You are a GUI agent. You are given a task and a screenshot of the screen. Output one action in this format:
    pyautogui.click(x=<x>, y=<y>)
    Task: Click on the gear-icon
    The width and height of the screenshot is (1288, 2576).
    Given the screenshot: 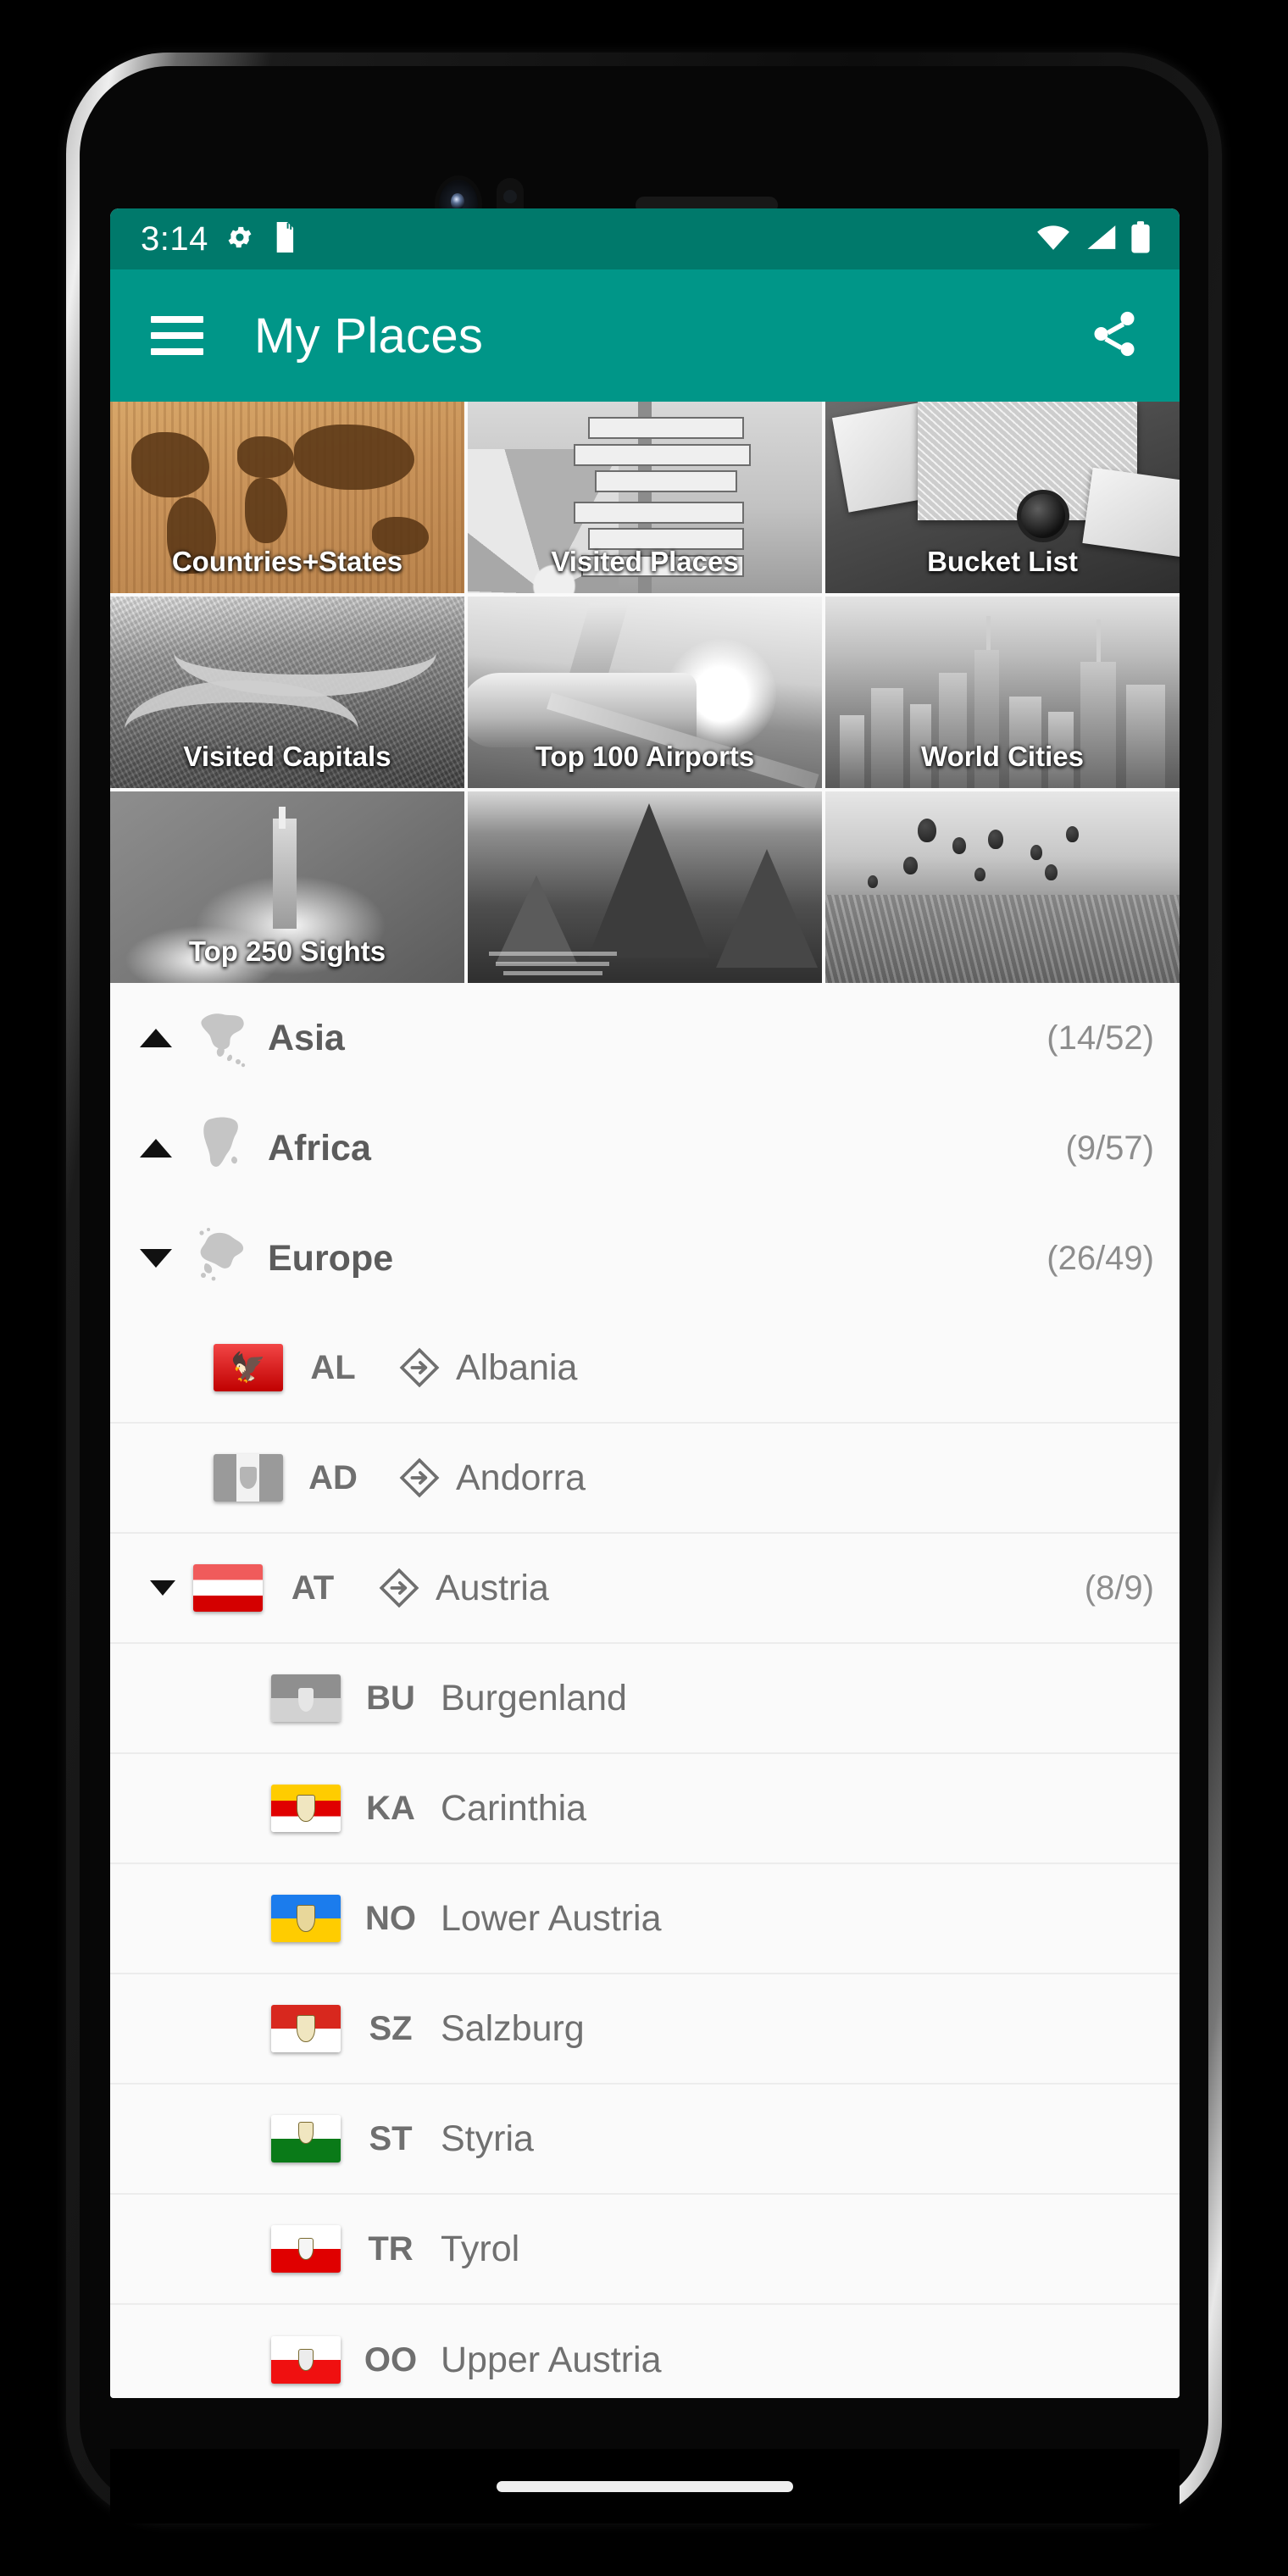 What is the action you would take?
    pyautogui.click(x=239, y=239)
    